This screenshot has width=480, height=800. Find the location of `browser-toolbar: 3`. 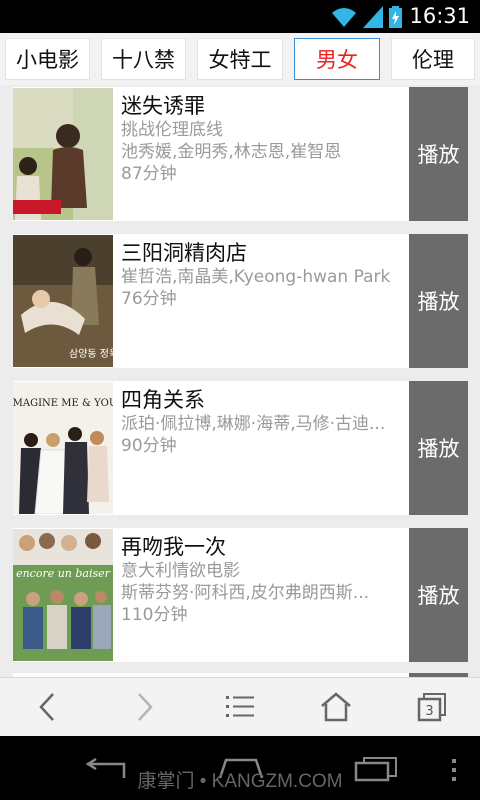

browser-toolbar: 3 is located at coordinates (240, 706).